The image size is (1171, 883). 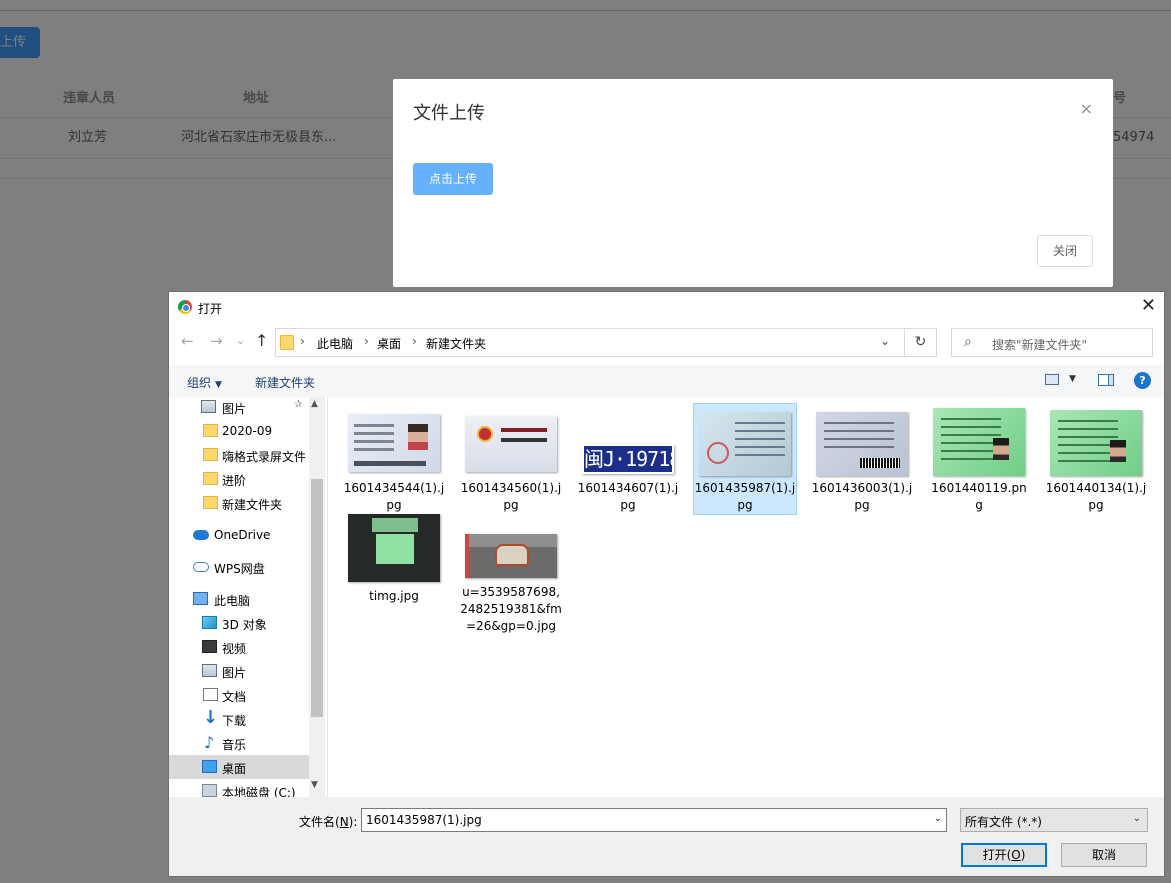 I want to click on sidebar-item-label: 2020-09, so click(x=247, y=431).